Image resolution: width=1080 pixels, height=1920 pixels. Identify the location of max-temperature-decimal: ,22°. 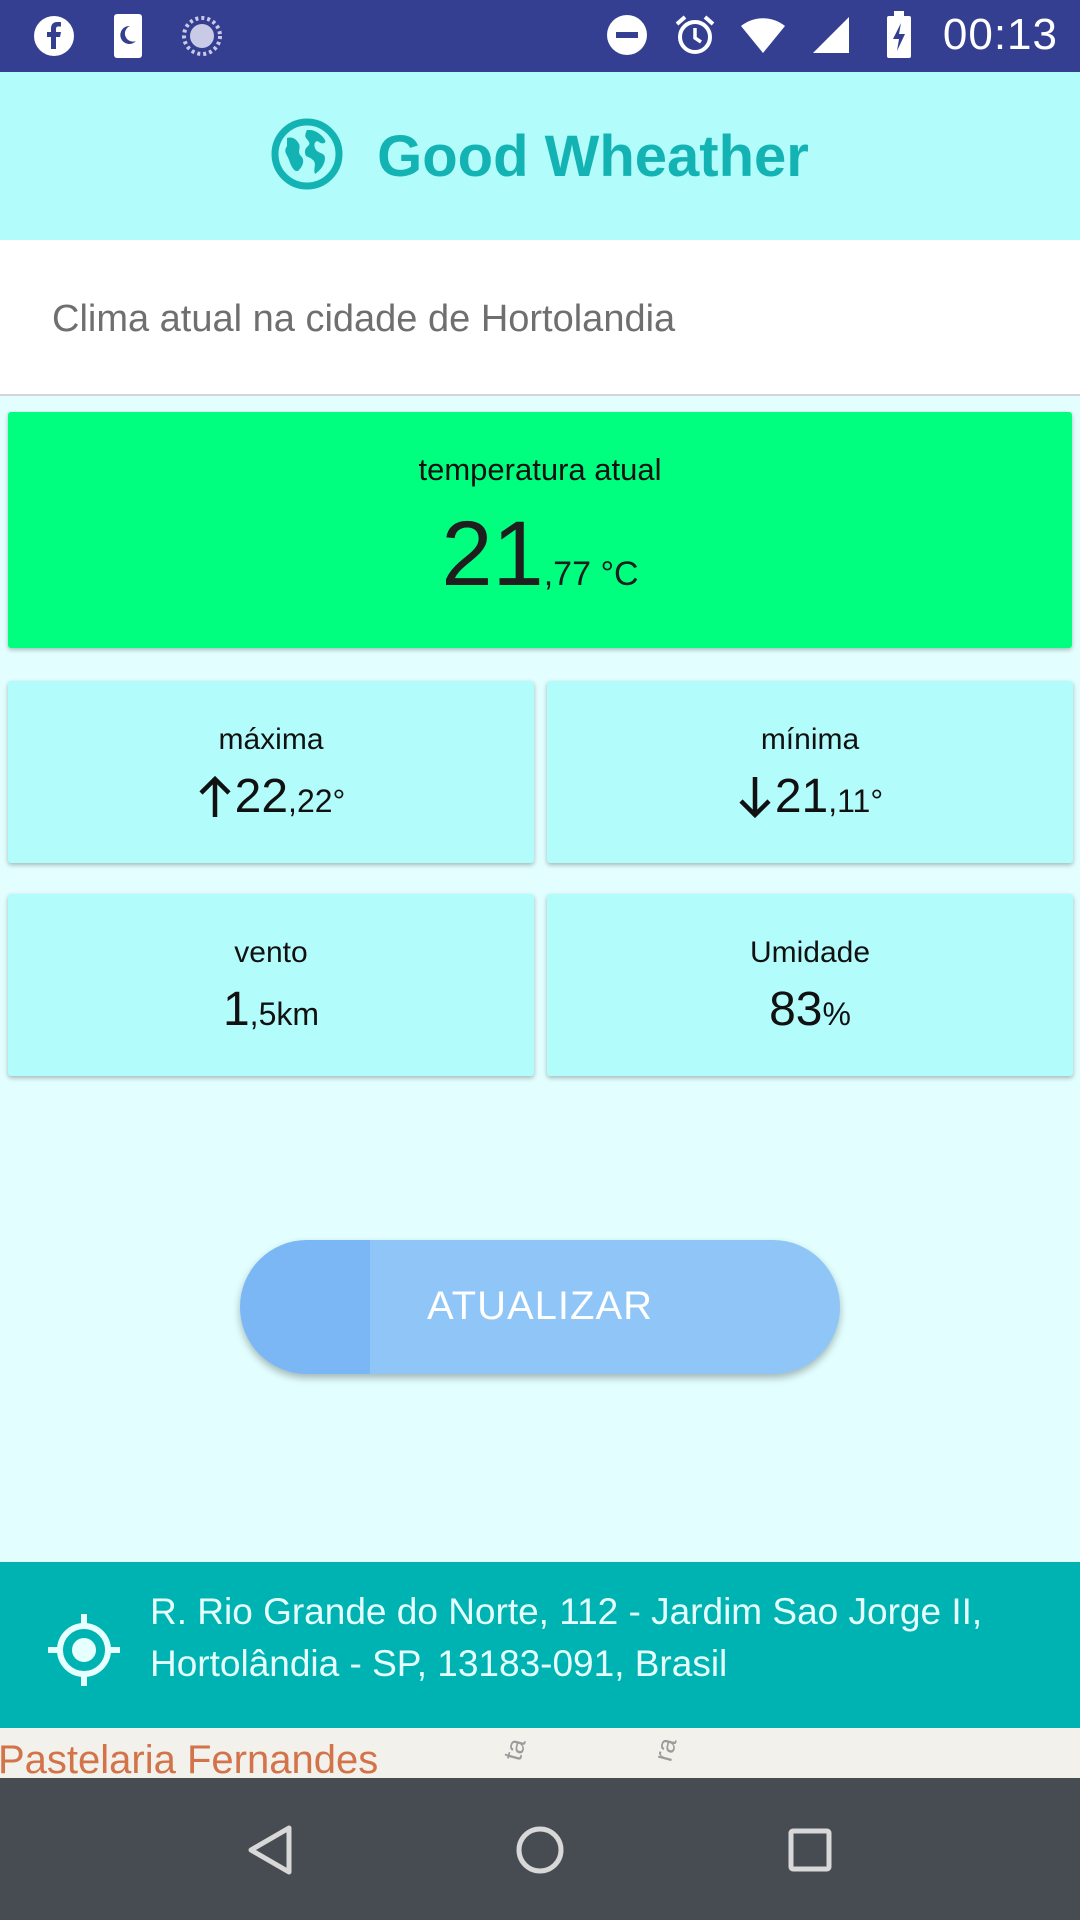
(317, 801).